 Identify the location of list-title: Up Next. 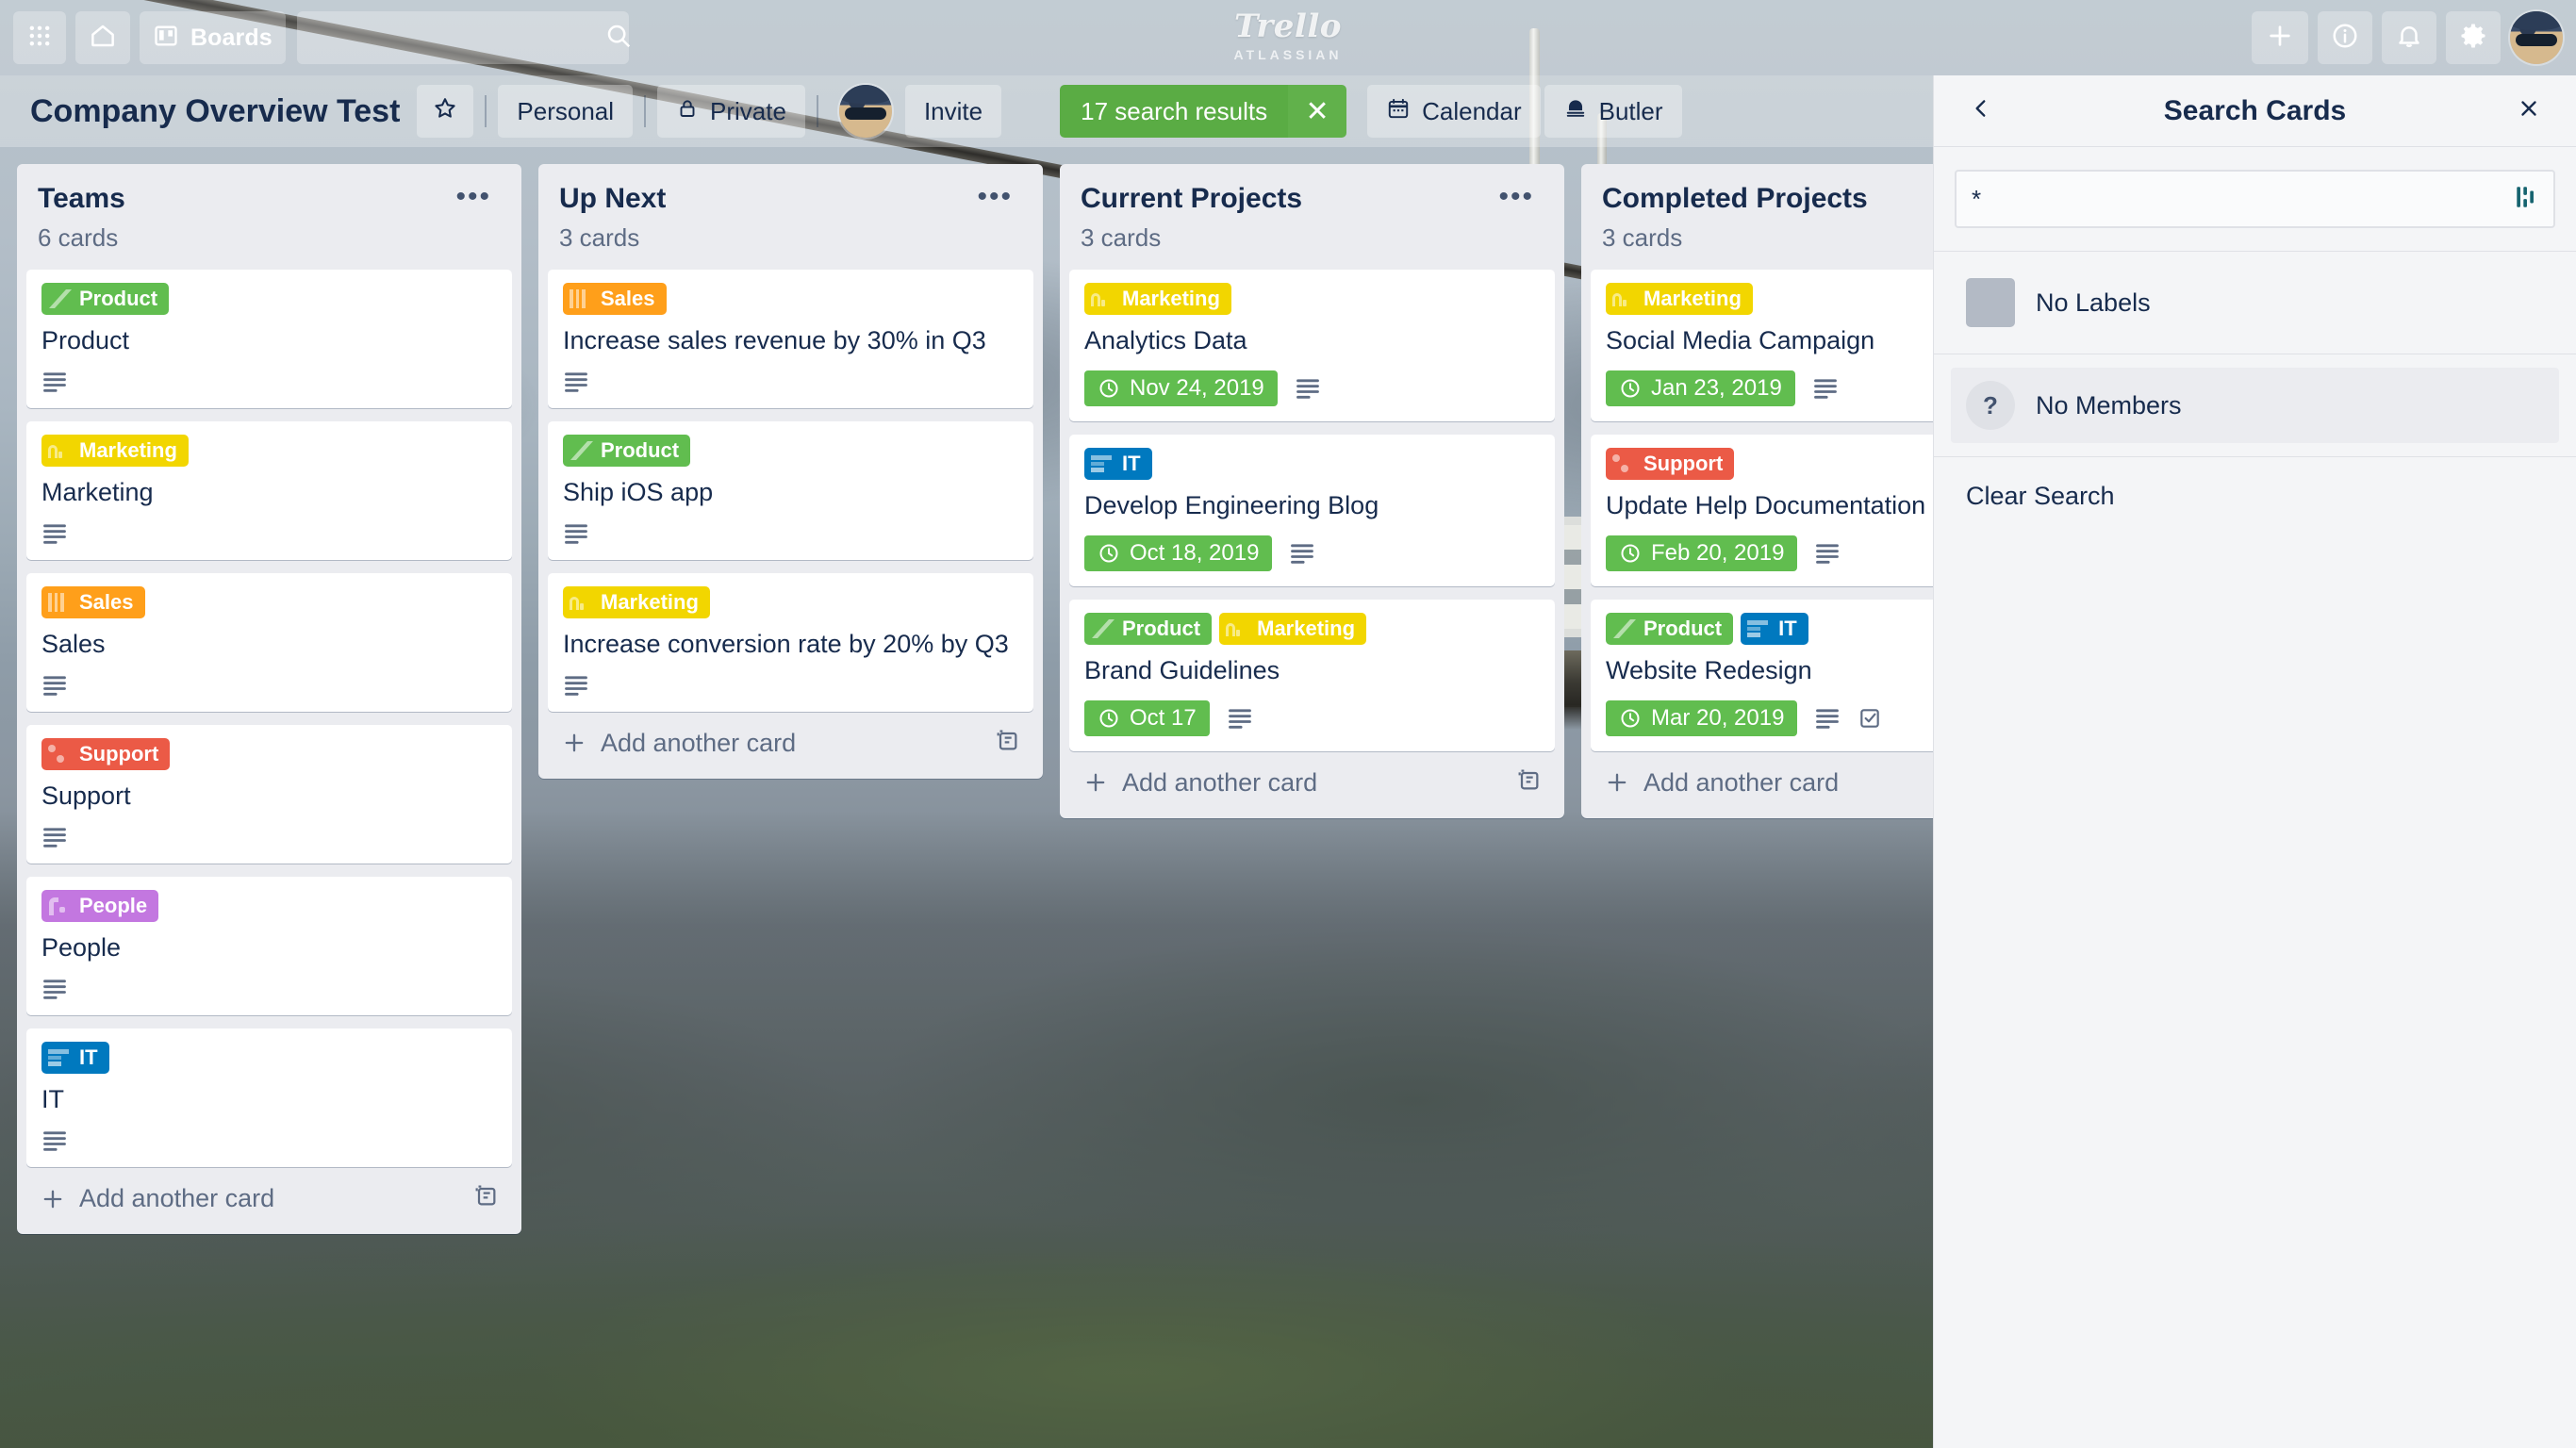
(612, 199).